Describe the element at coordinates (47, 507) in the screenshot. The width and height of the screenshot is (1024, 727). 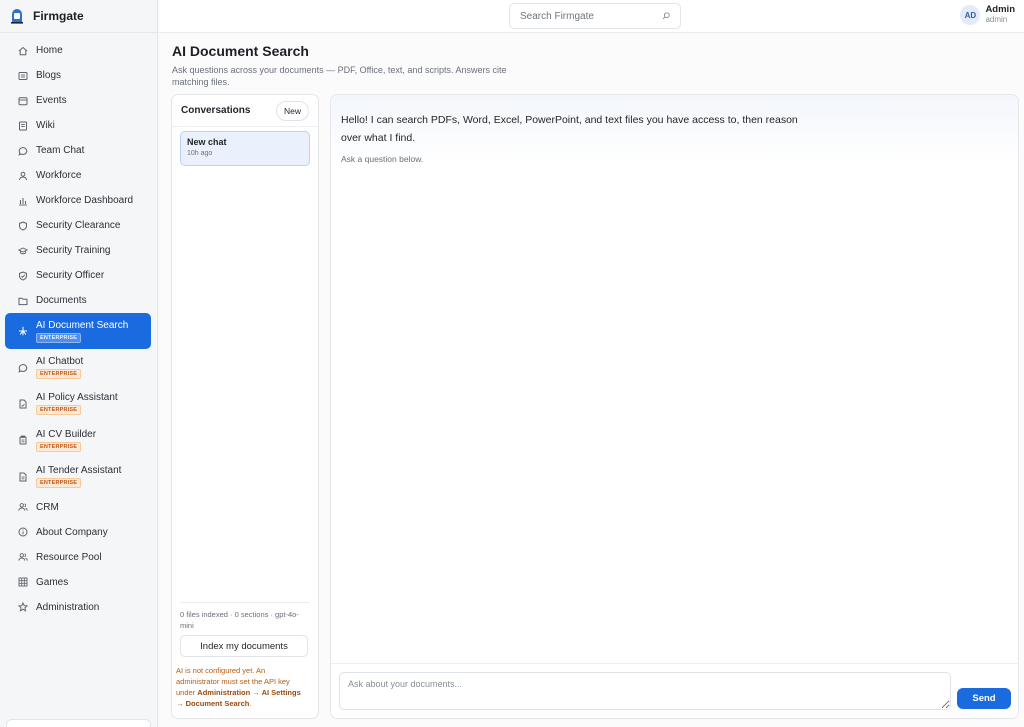
I see `sidebar-item-label: CRM` at that location.